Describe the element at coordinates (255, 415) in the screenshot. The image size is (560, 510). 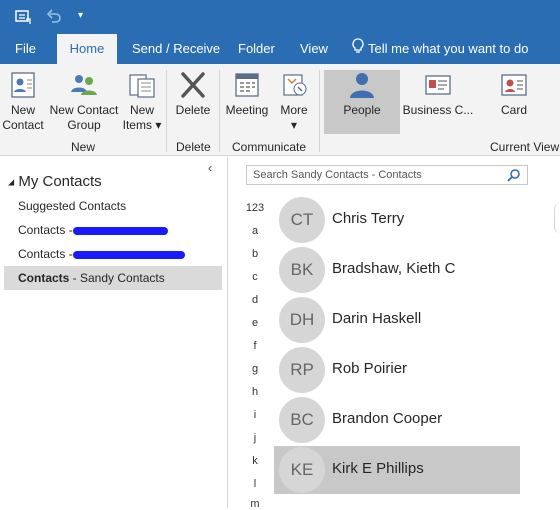
I see `alpha-index-item: i` at that location.